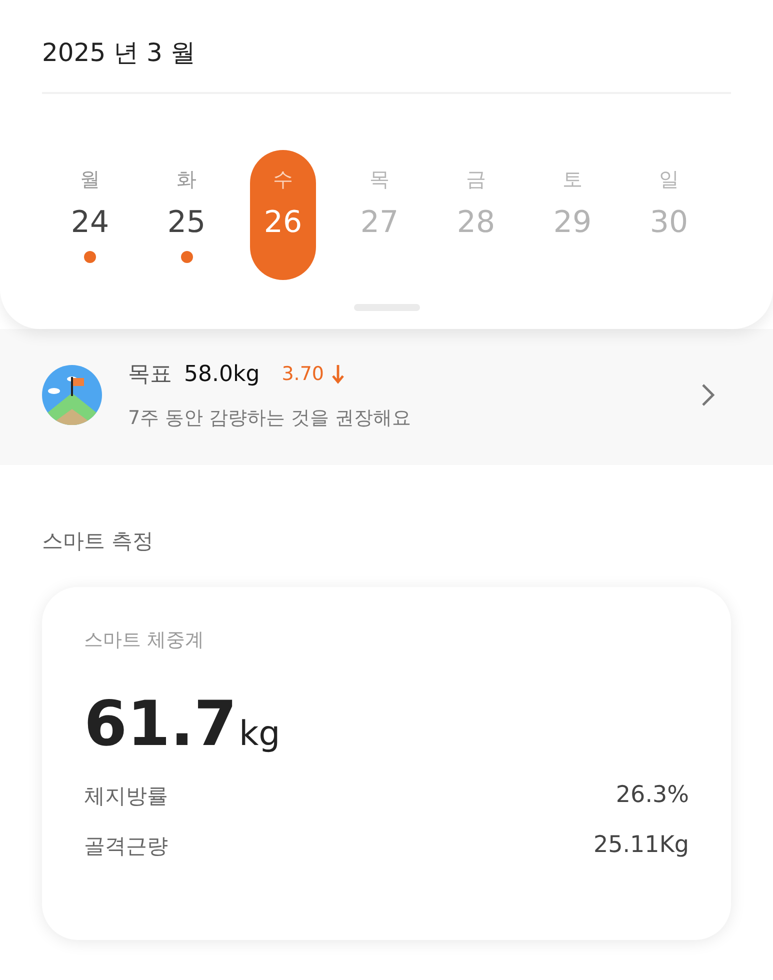 The height and width of the screenshot is (980, 773). Describe the element at coordinates (303, 374) in the screenshot. I see `weight-difference: 3.70` at that location.